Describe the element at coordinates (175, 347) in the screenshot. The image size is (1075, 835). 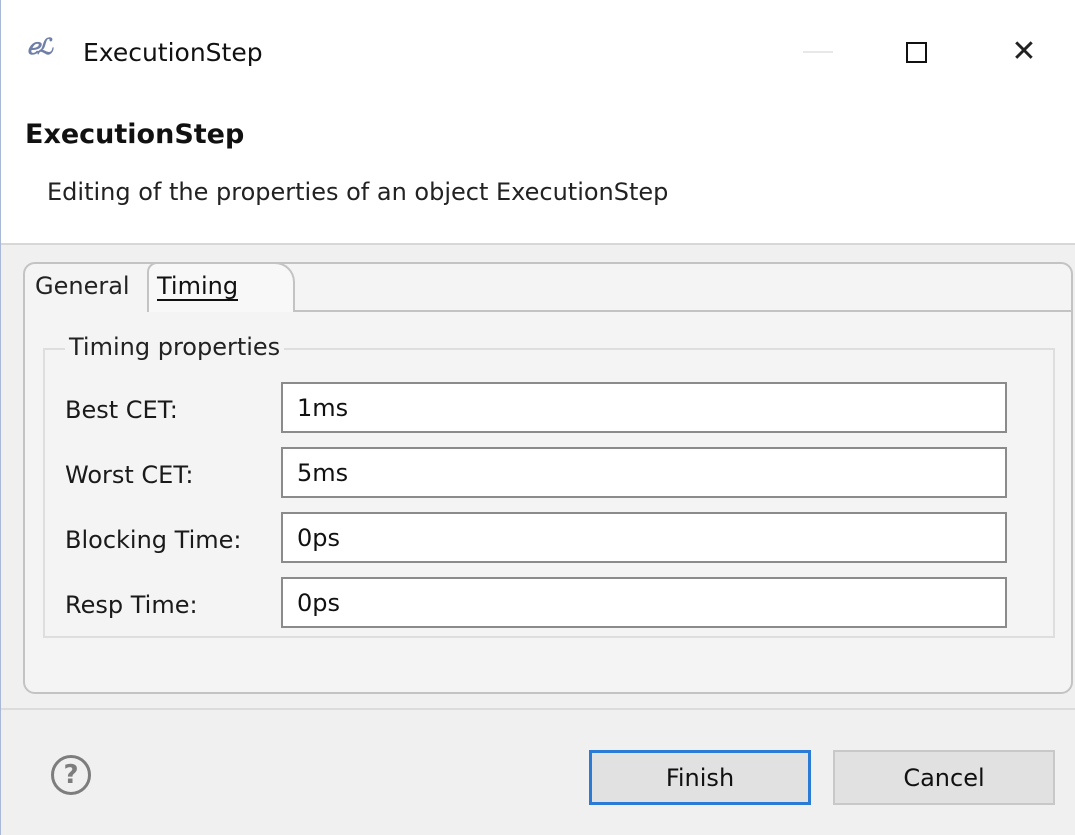
I see `group-title: Timing properties` at that location.